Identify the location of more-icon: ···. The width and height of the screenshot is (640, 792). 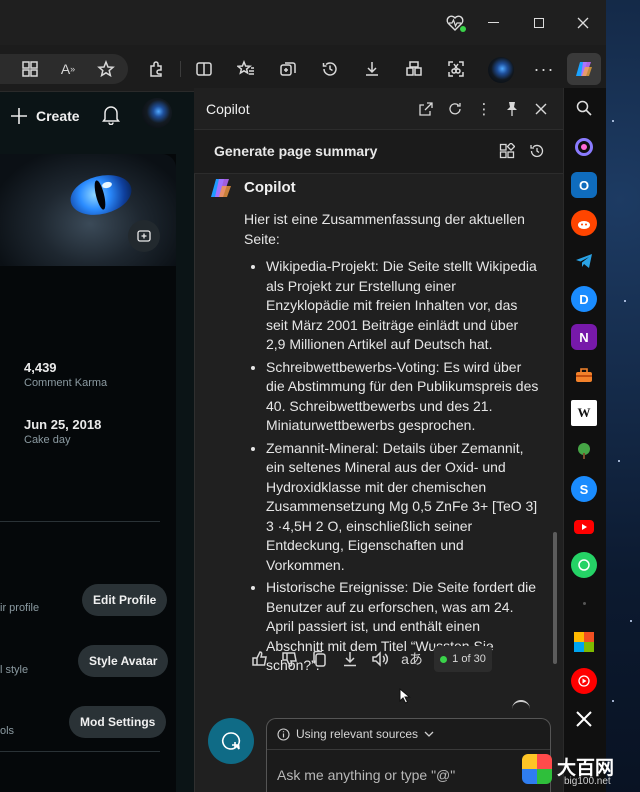
(544, 69).